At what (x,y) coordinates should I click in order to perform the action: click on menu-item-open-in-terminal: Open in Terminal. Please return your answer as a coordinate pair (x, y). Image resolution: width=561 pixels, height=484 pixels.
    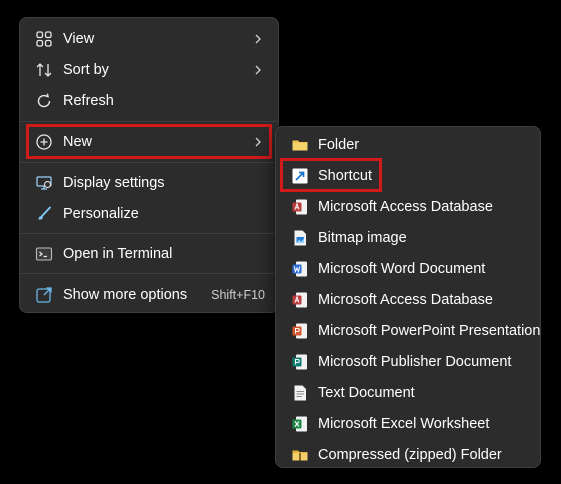
    Looking at the image, I should click on (149, 254).